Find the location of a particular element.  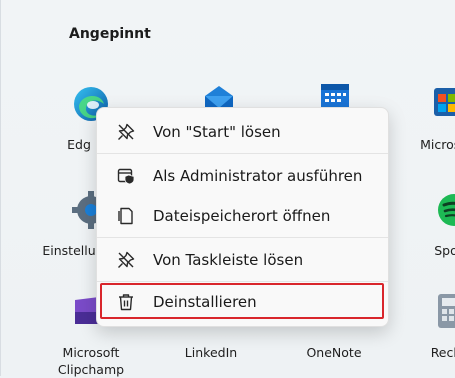

spotify-icon is located at coordinates (444, 210).